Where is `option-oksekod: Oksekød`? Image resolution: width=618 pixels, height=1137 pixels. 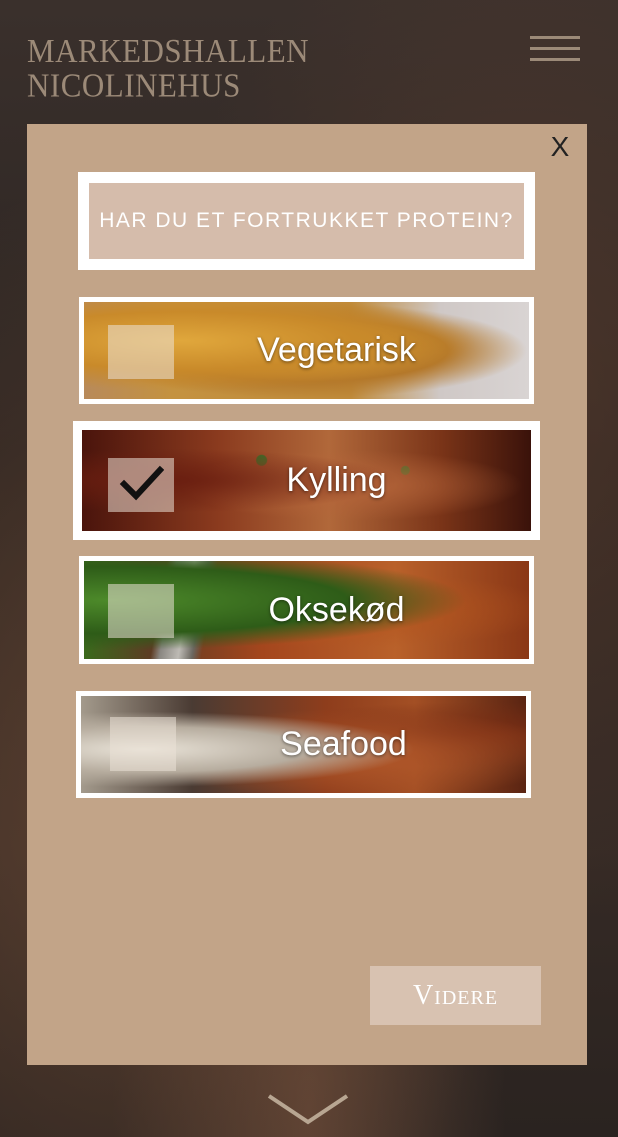
option-oksekod: Oksekød is located at coordinates (306, 610).